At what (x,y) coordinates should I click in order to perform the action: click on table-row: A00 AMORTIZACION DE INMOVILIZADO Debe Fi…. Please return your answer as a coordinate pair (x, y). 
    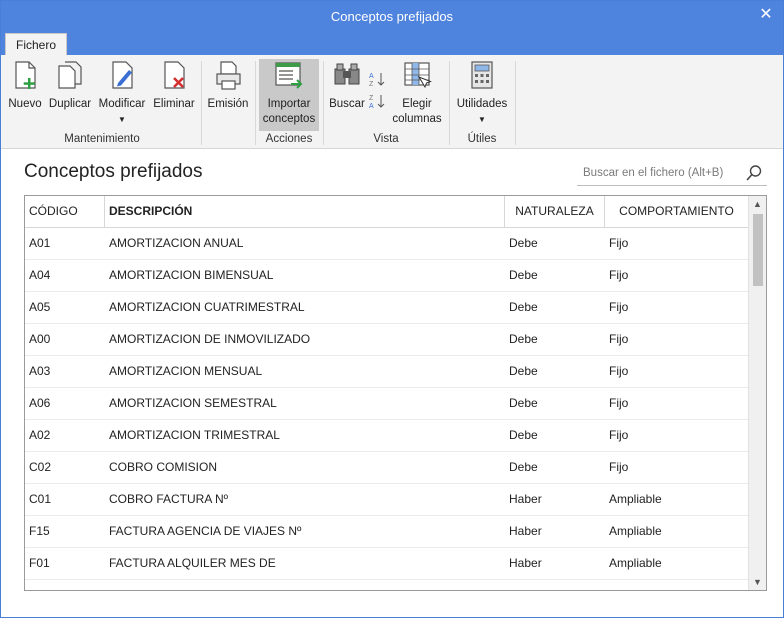
    Looking at the image, I should click on (386, 340).